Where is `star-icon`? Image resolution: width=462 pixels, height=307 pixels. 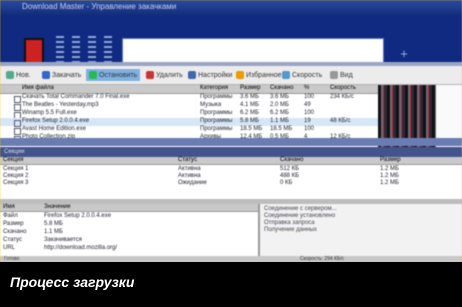
star-icon is located at coordinates (240, 75).